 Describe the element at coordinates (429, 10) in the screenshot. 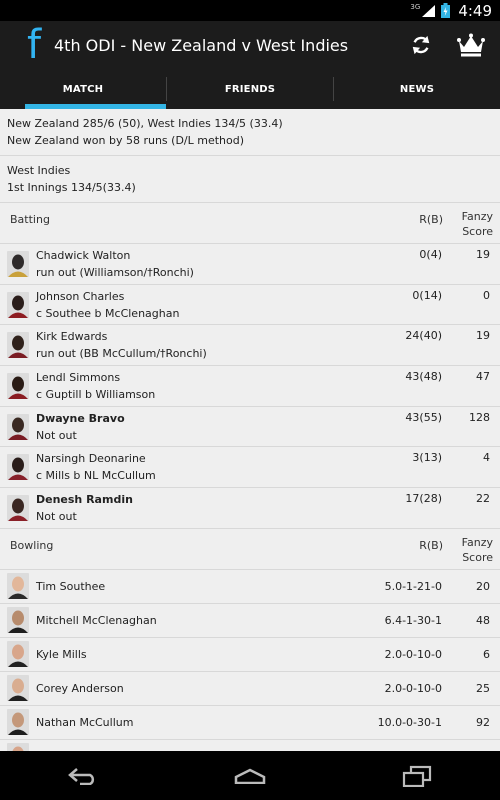

I see `signal-icon` at that location.